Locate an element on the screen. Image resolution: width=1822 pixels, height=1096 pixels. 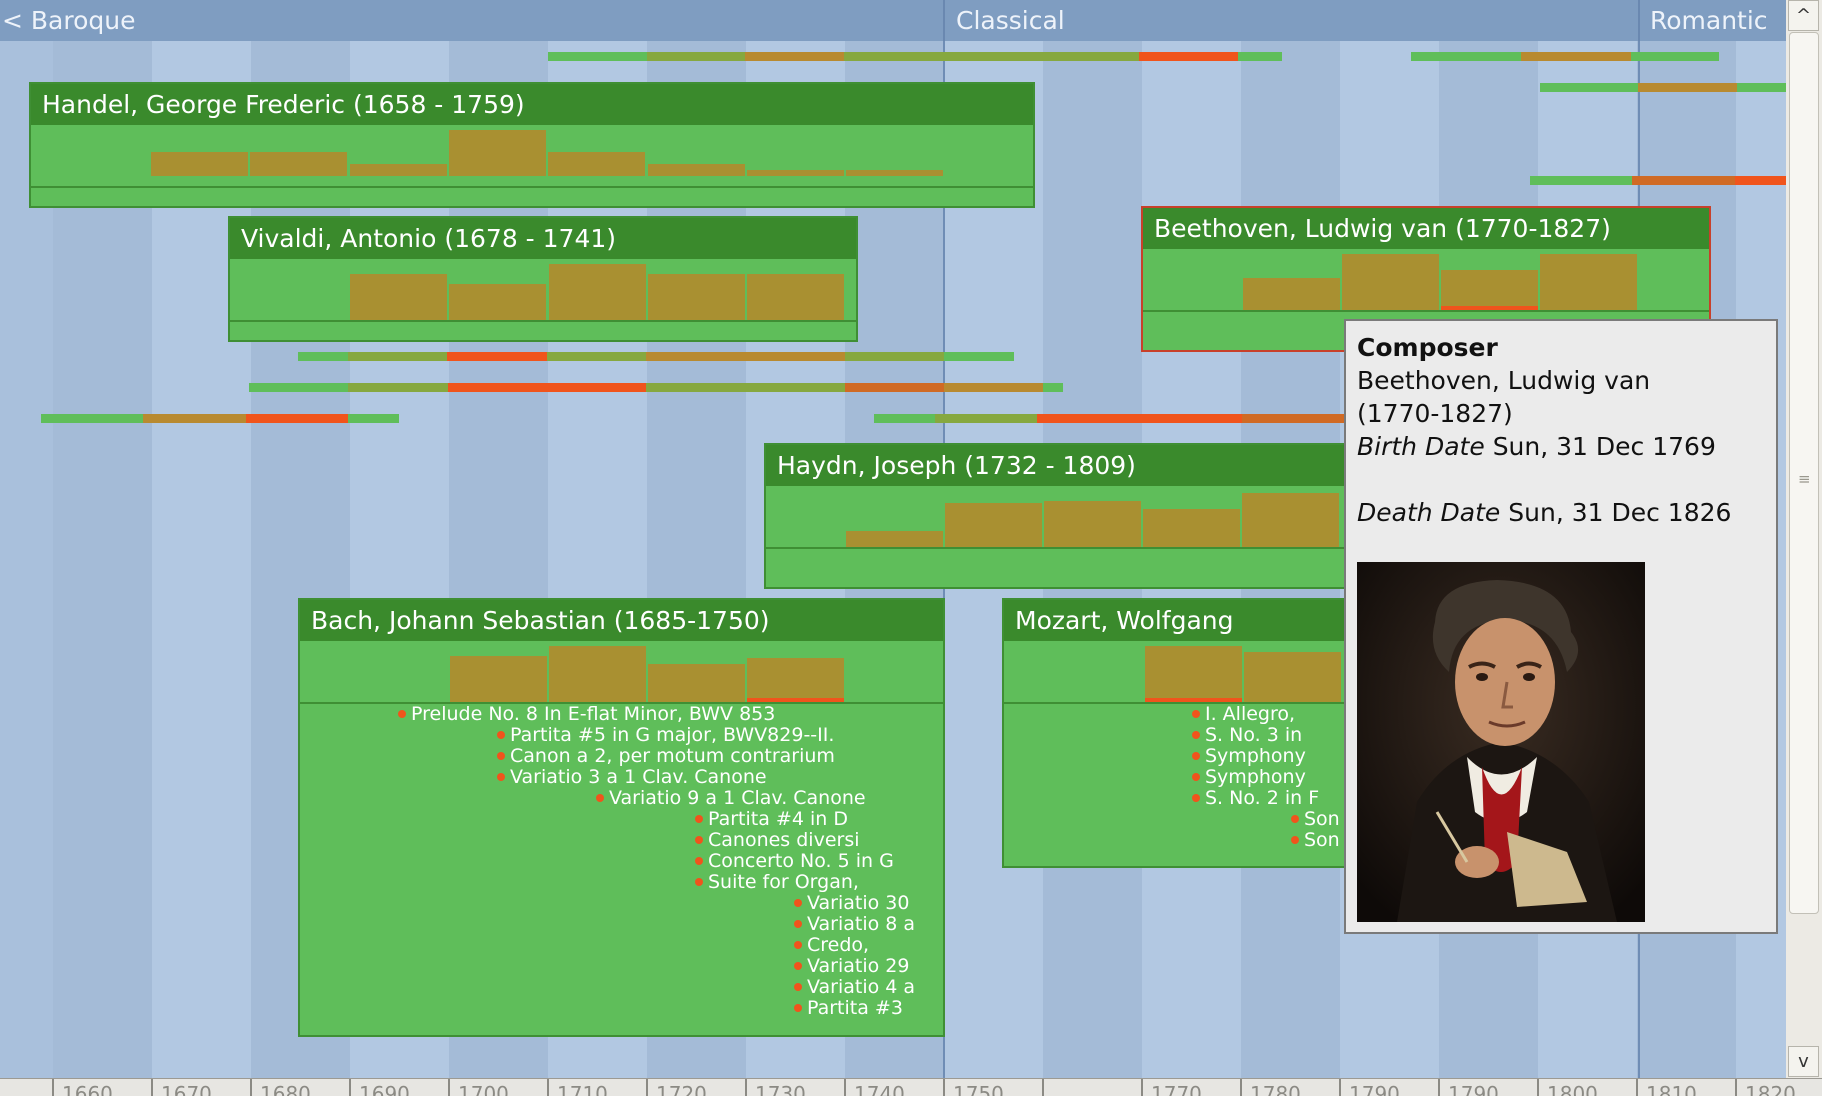
era-romantic-link: Romantic is located at coordinates (1709, 20).